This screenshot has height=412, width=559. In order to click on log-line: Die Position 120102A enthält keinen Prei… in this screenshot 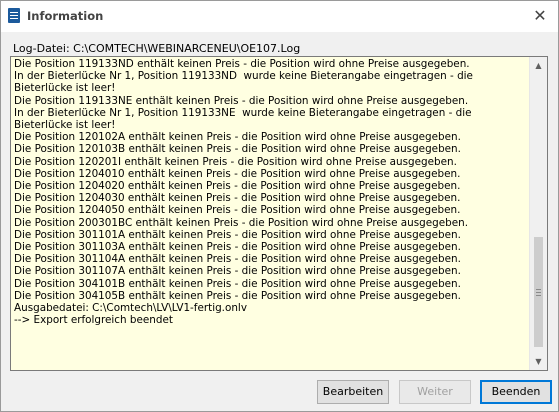, I will do `click(237, 137)`.